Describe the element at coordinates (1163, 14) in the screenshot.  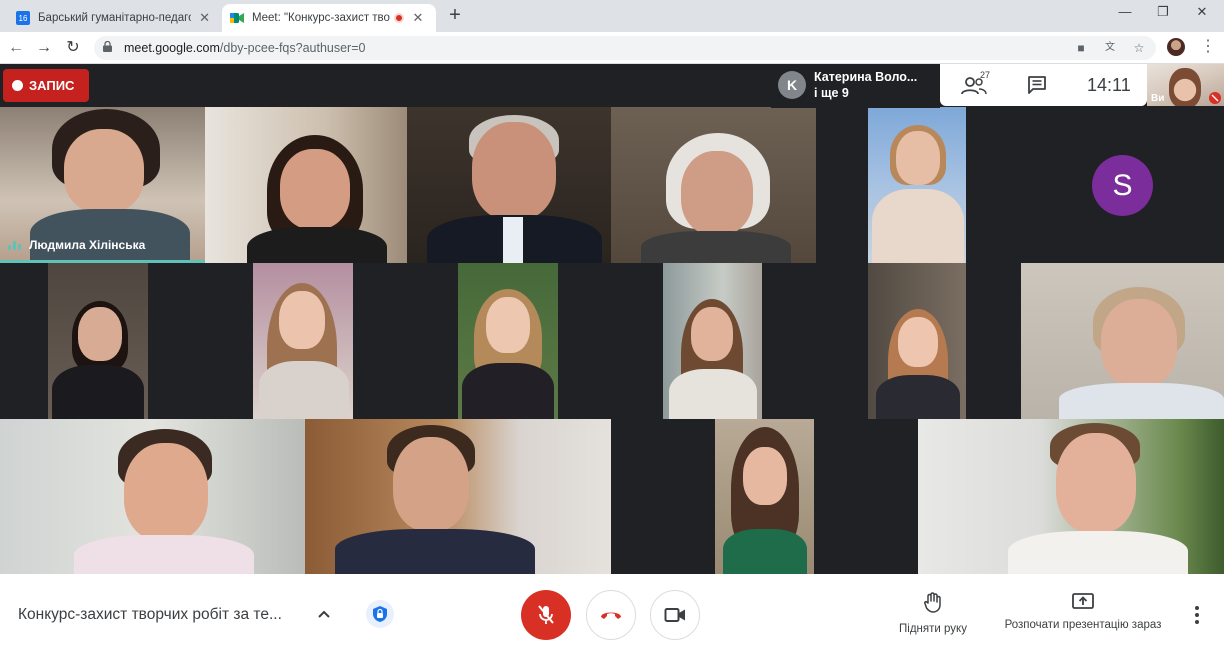
I see `restore-icon: ❐` at that location.